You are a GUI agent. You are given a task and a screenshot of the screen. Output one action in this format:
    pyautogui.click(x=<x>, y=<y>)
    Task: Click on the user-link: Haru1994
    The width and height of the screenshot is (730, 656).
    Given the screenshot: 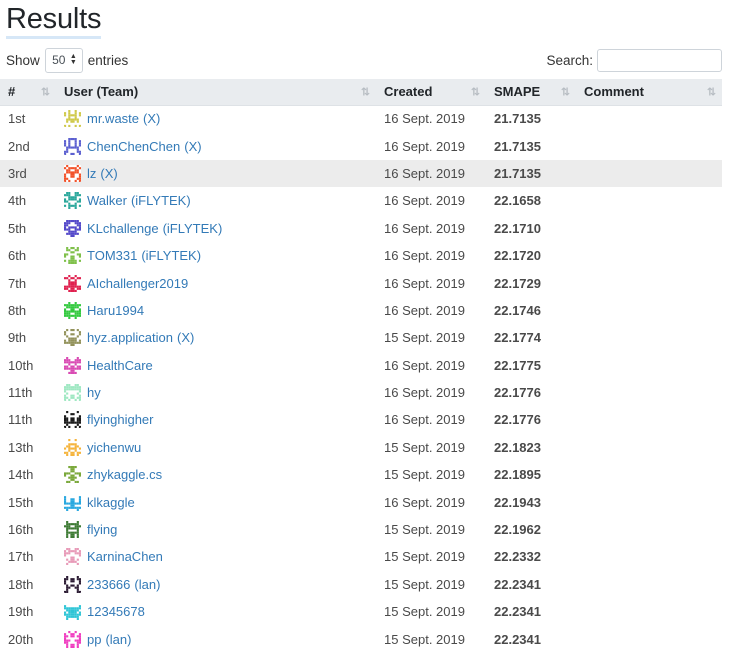 What is the action you would take?
    pyautogui.click(x=115, y=310)
    